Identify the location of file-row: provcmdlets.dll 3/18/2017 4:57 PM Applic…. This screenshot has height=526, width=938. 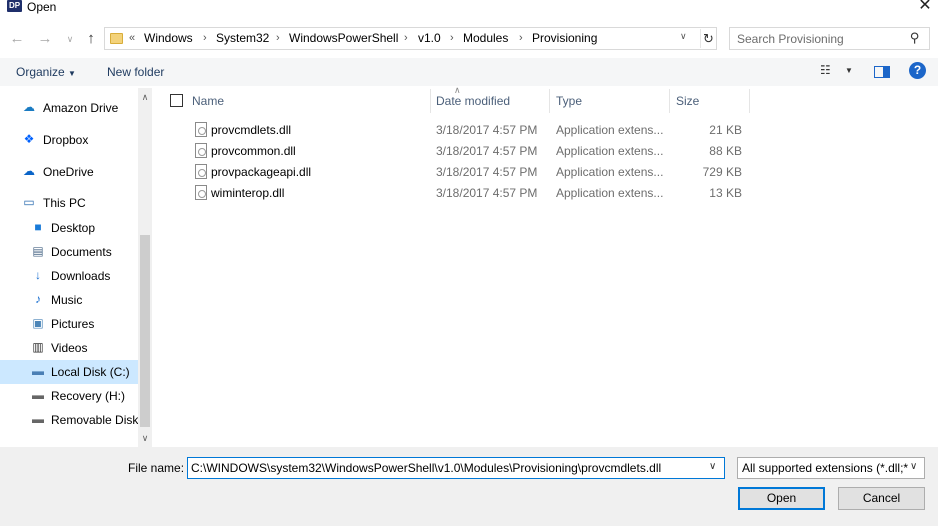
(455, 129).